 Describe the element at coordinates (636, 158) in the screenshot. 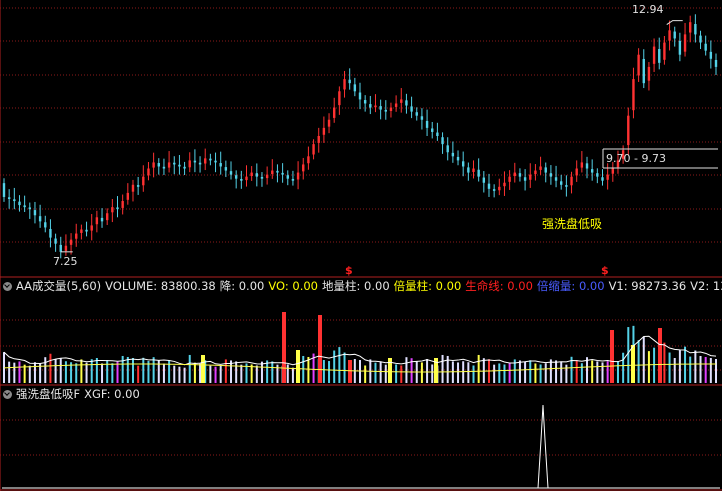

I see `range-label: 9.70 - 9.73` at that location.